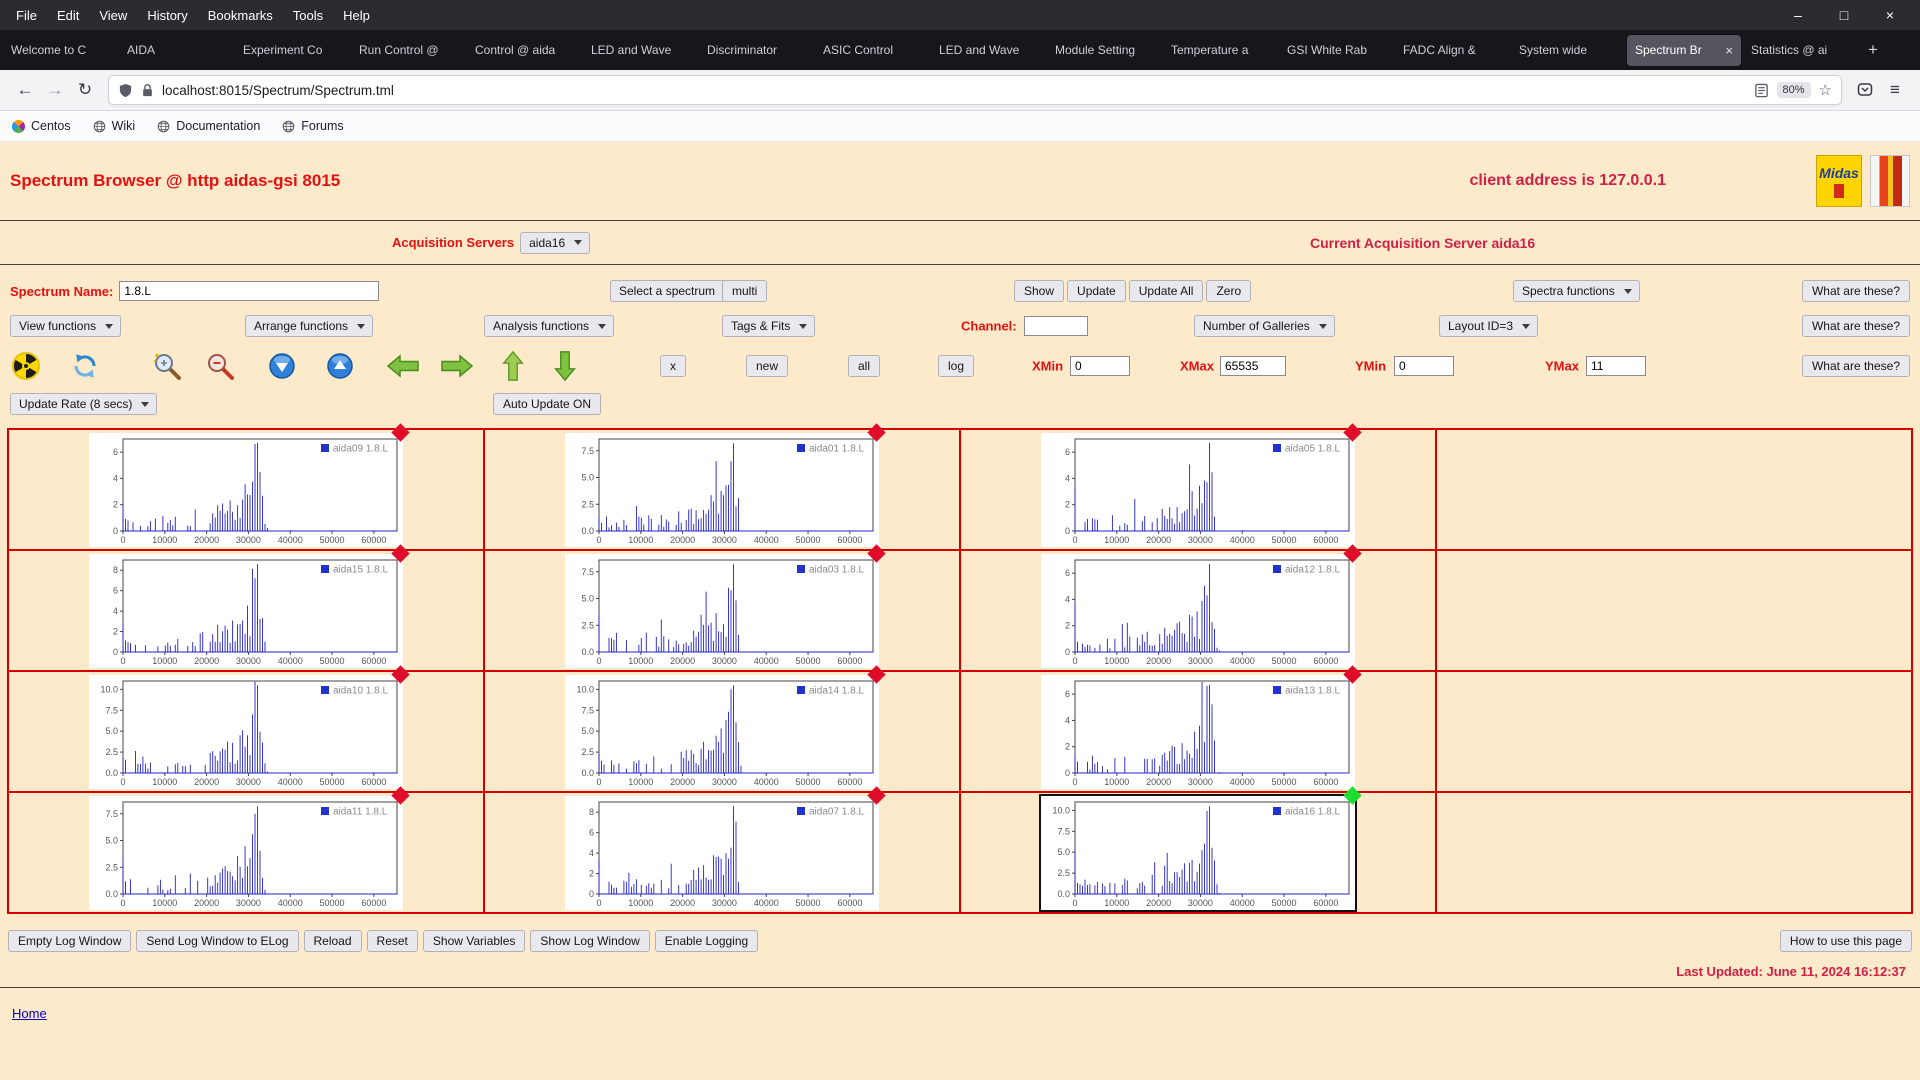 The width and height of the screenshot is (1920, 1080). What do you see at coordinates (113, 15) in the screenshot?
I see `menu-view: View` at bounding box center [113, 15].